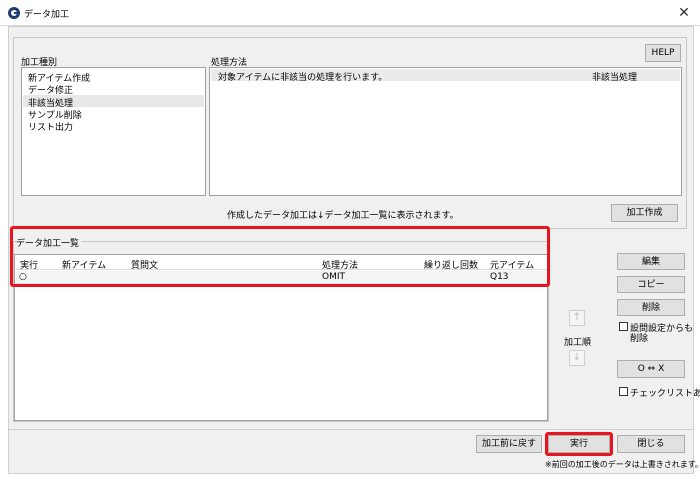  What do you see at coordinates (50, 126) in the screenshot?
I see `list-item: リスト出力` at bounding box center [50, 126].